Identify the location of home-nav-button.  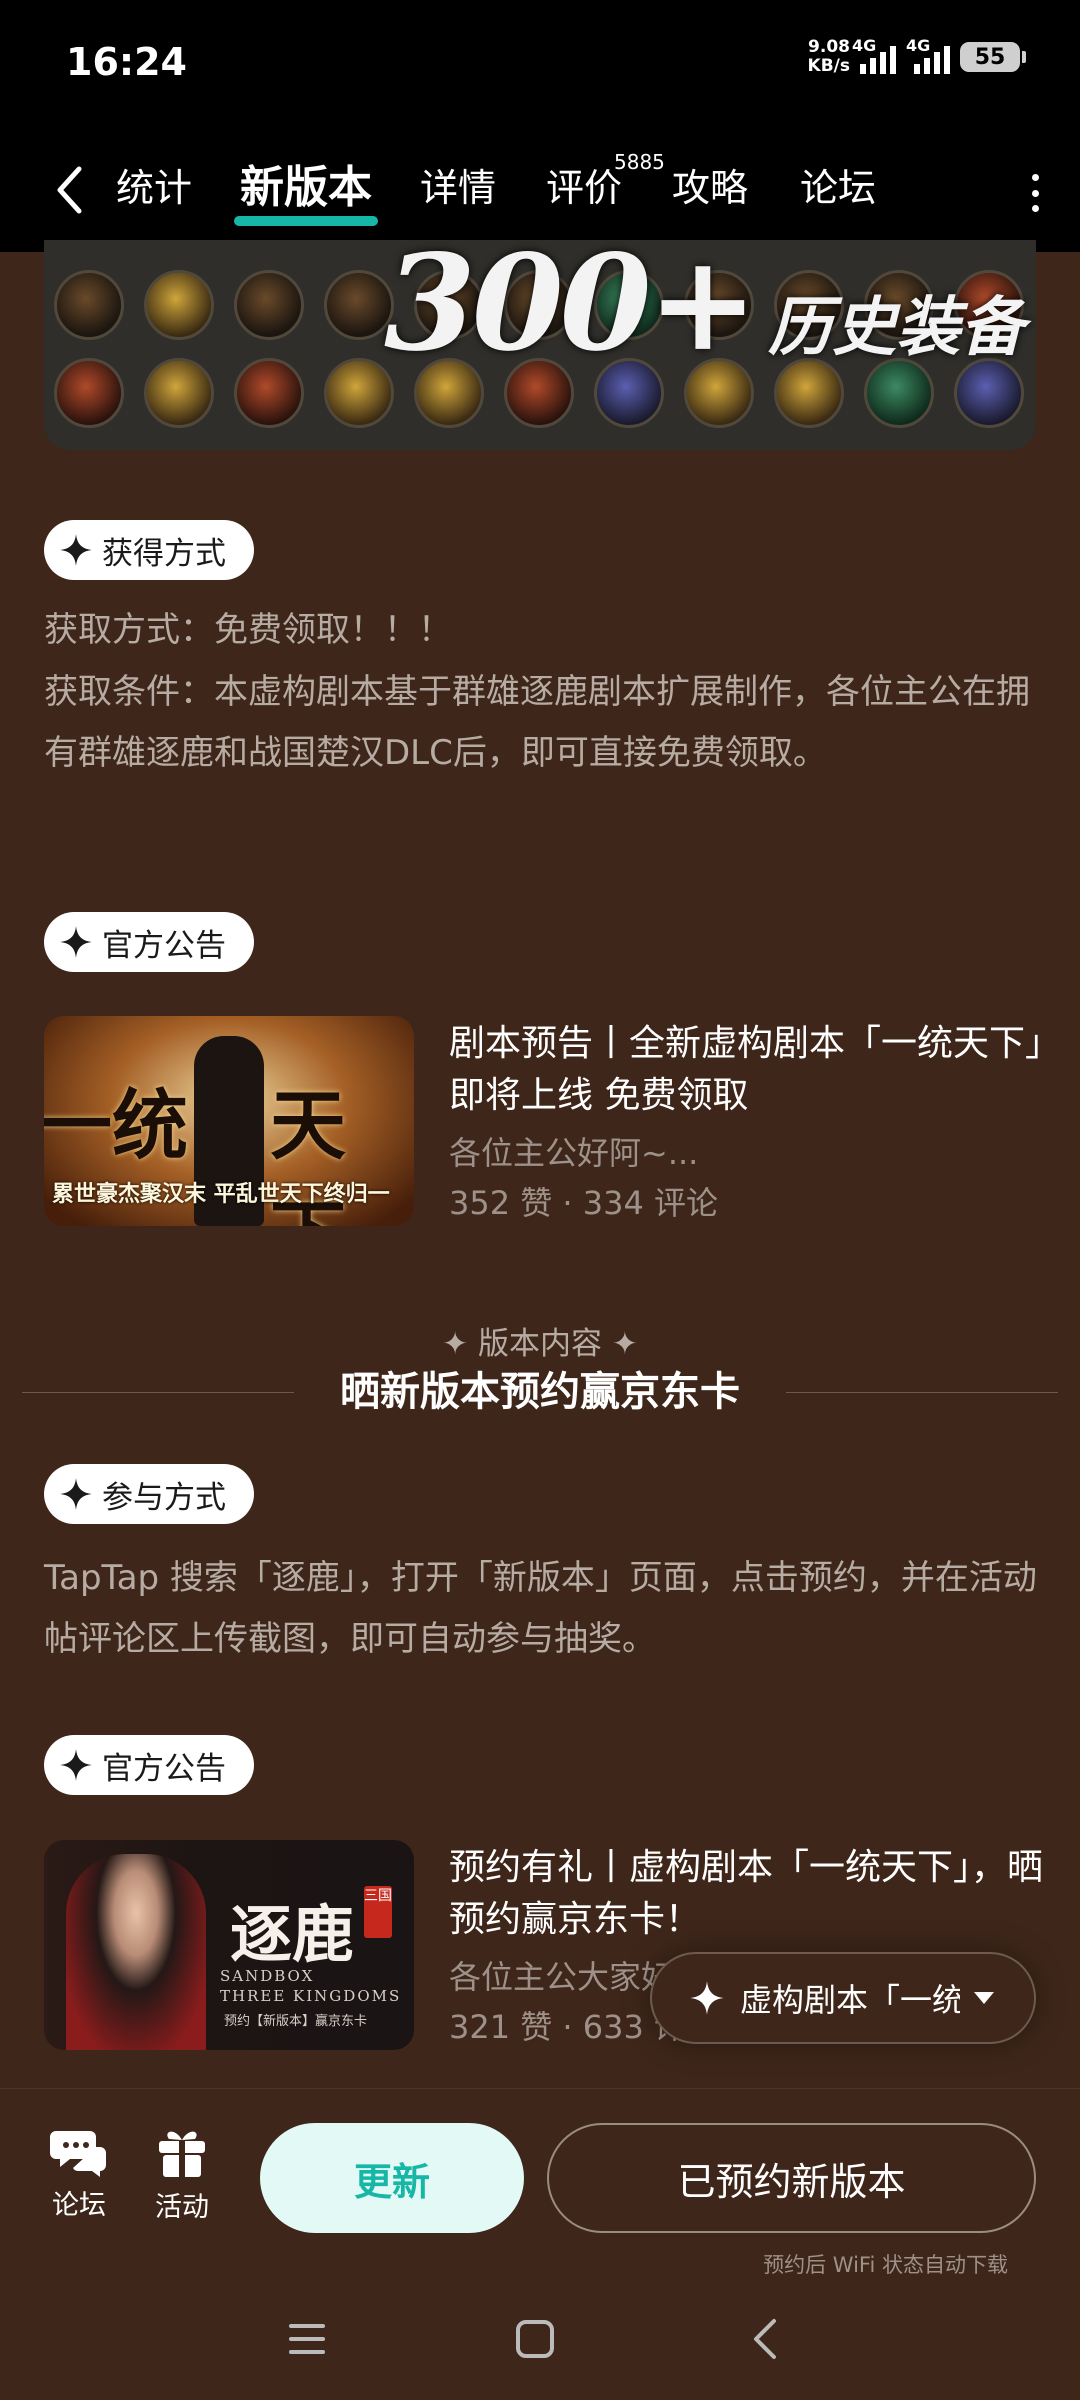
(535, 2339).